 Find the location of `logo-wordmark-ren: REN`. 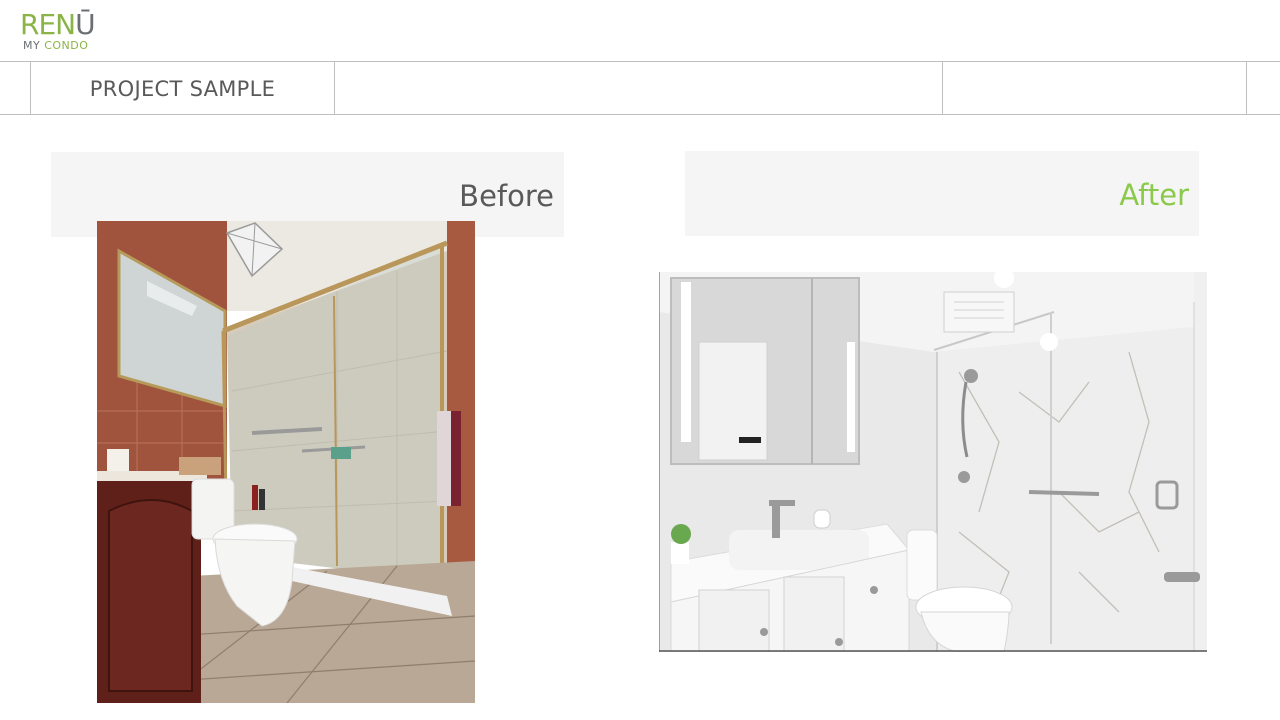

logo-wordmark-ren: REN is located at coordinates (48, 24).